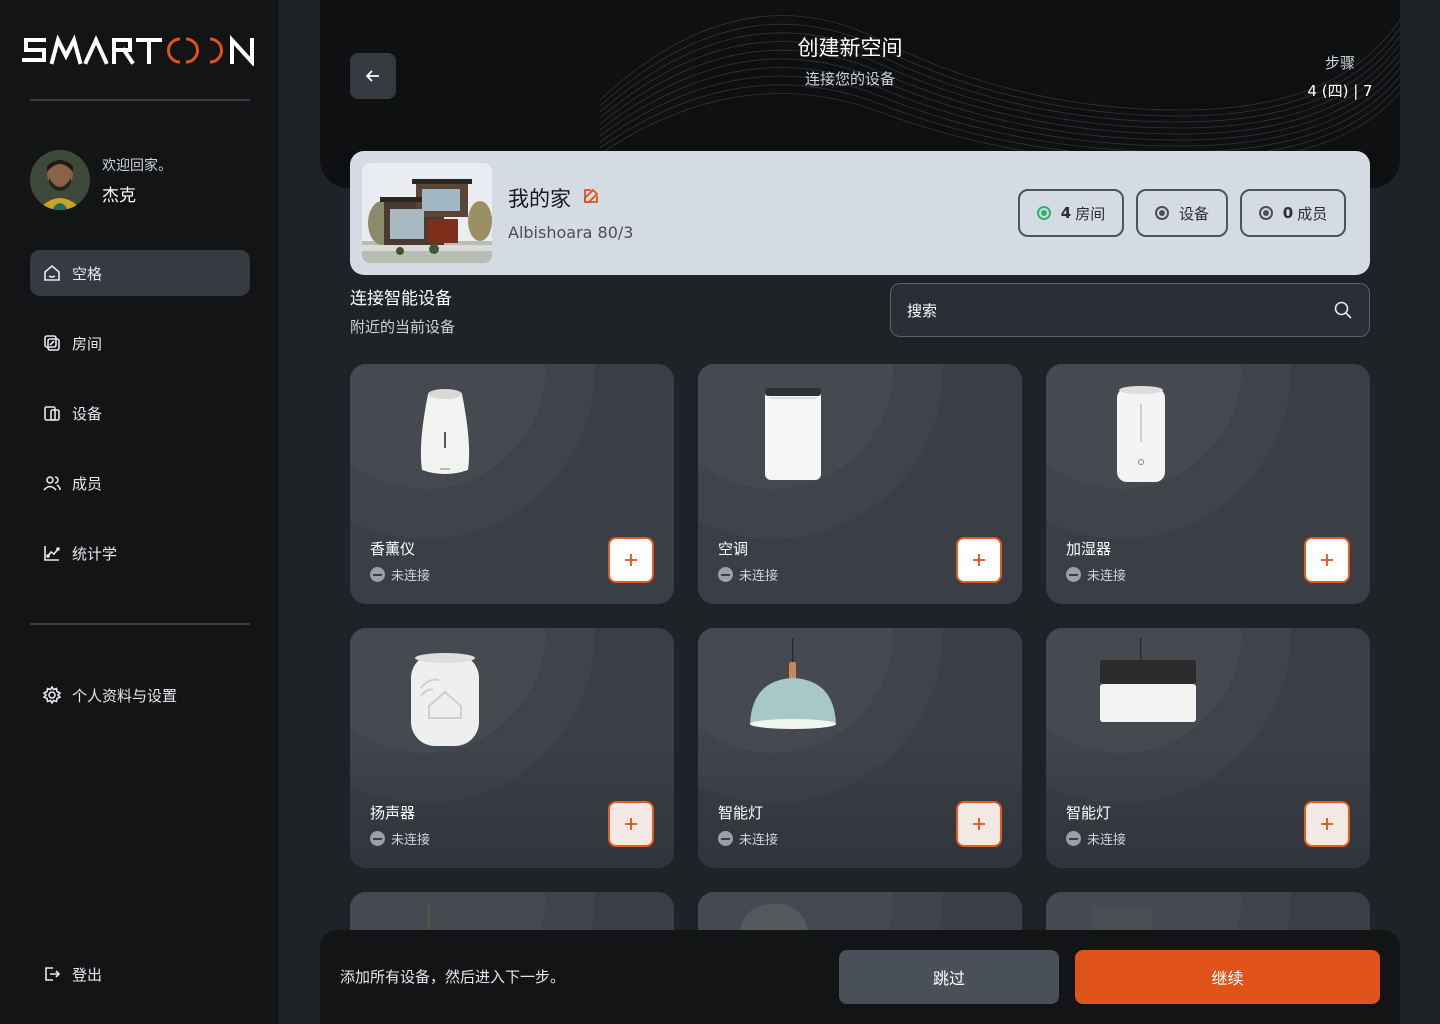 The image size is (1440, 1024). I want to click on chip-label: 房间, so click(1090, 213).